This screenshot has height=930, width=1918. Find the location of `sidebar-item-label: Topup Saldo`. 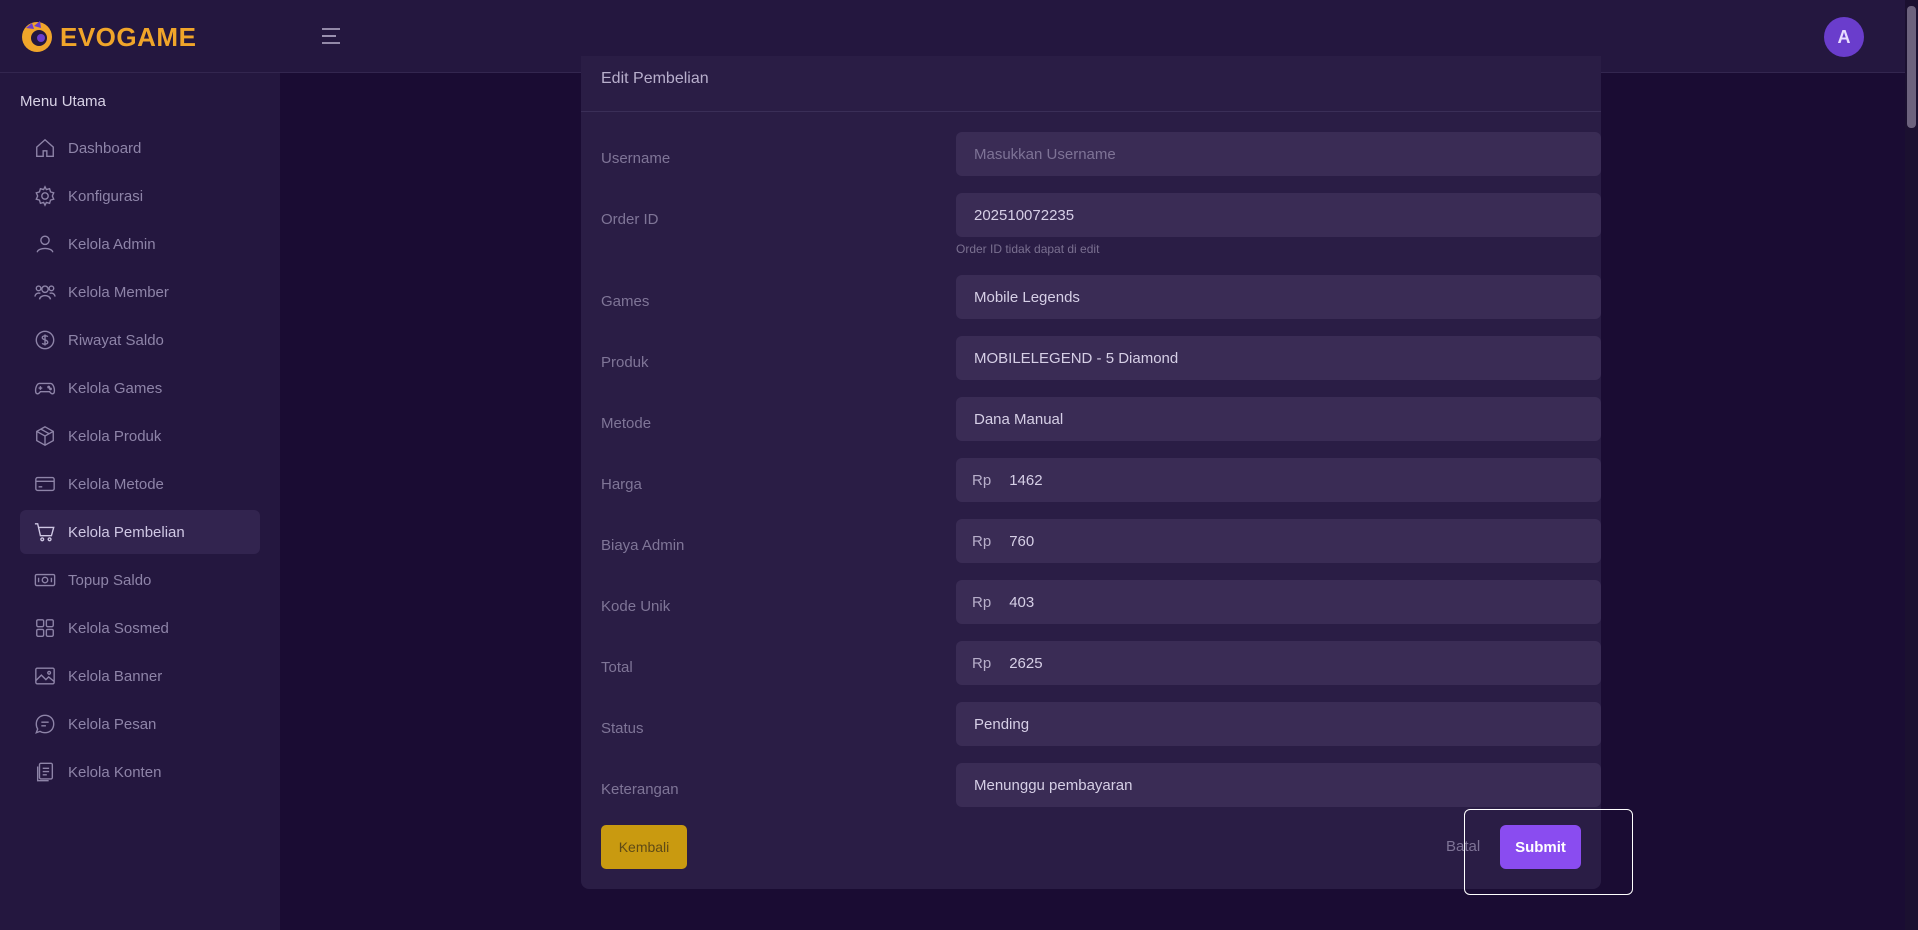

sidebar-item-label: Topup Saldo is located at coordinates (110, 580).